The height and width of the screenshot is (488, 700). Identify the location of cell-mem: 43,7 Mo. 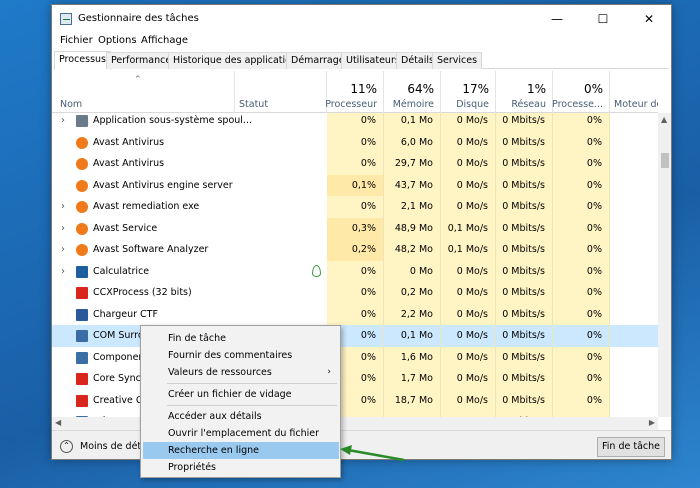
(412, 185).